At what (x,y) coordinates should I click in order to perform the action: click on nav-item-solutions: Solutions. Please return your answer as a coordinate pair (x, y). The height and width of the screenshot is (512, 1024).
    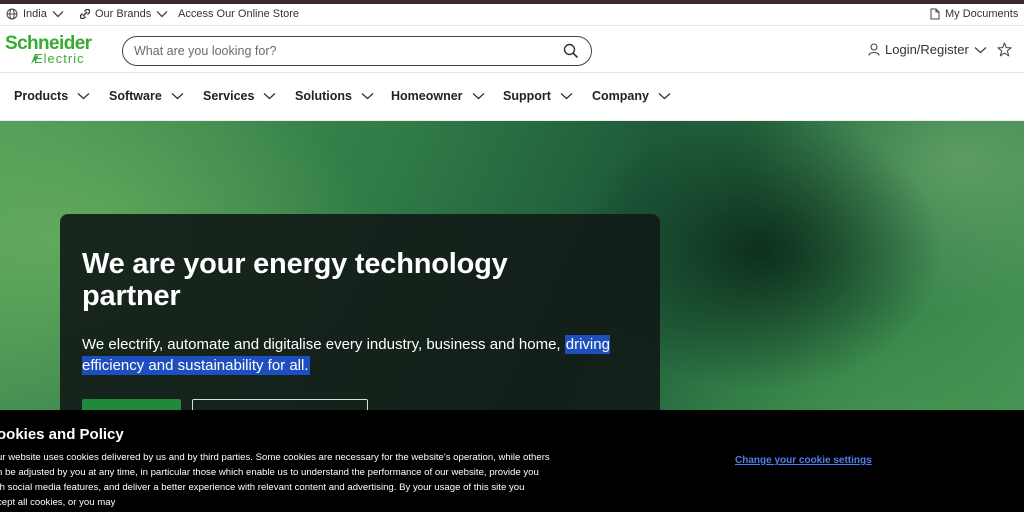
    Looking at the image, I should click on (334, 96).